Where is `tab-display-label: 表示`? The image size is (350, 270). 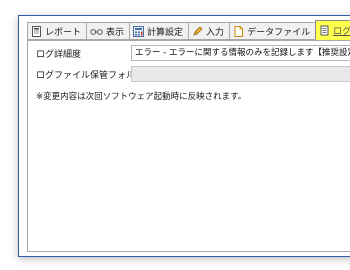 tab-display-label: 表示 is located at coordinates (115, 32).